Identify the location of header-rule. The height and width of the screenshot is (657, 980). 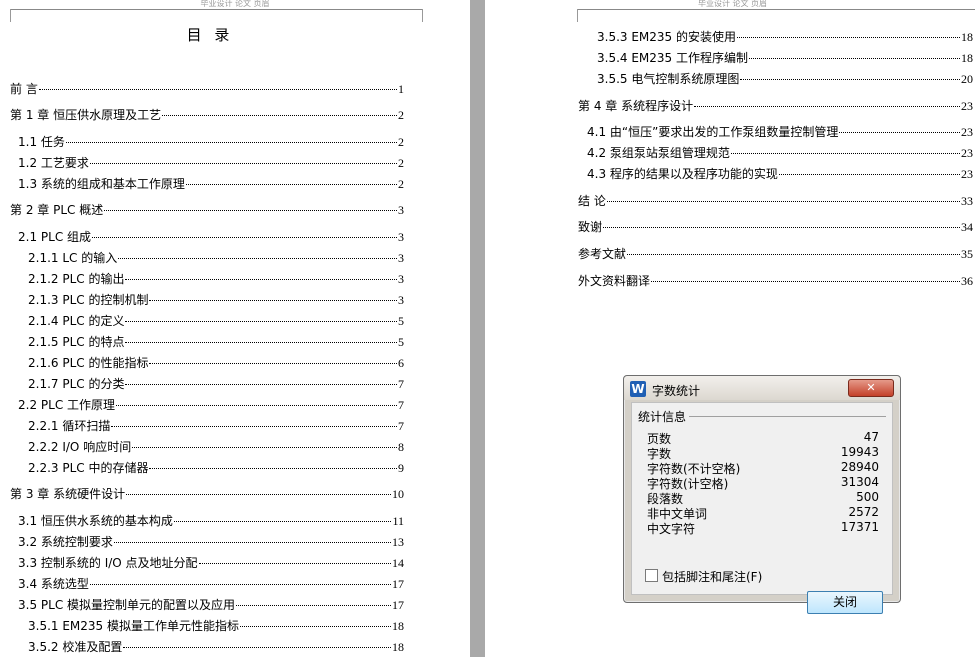
(216, 9).